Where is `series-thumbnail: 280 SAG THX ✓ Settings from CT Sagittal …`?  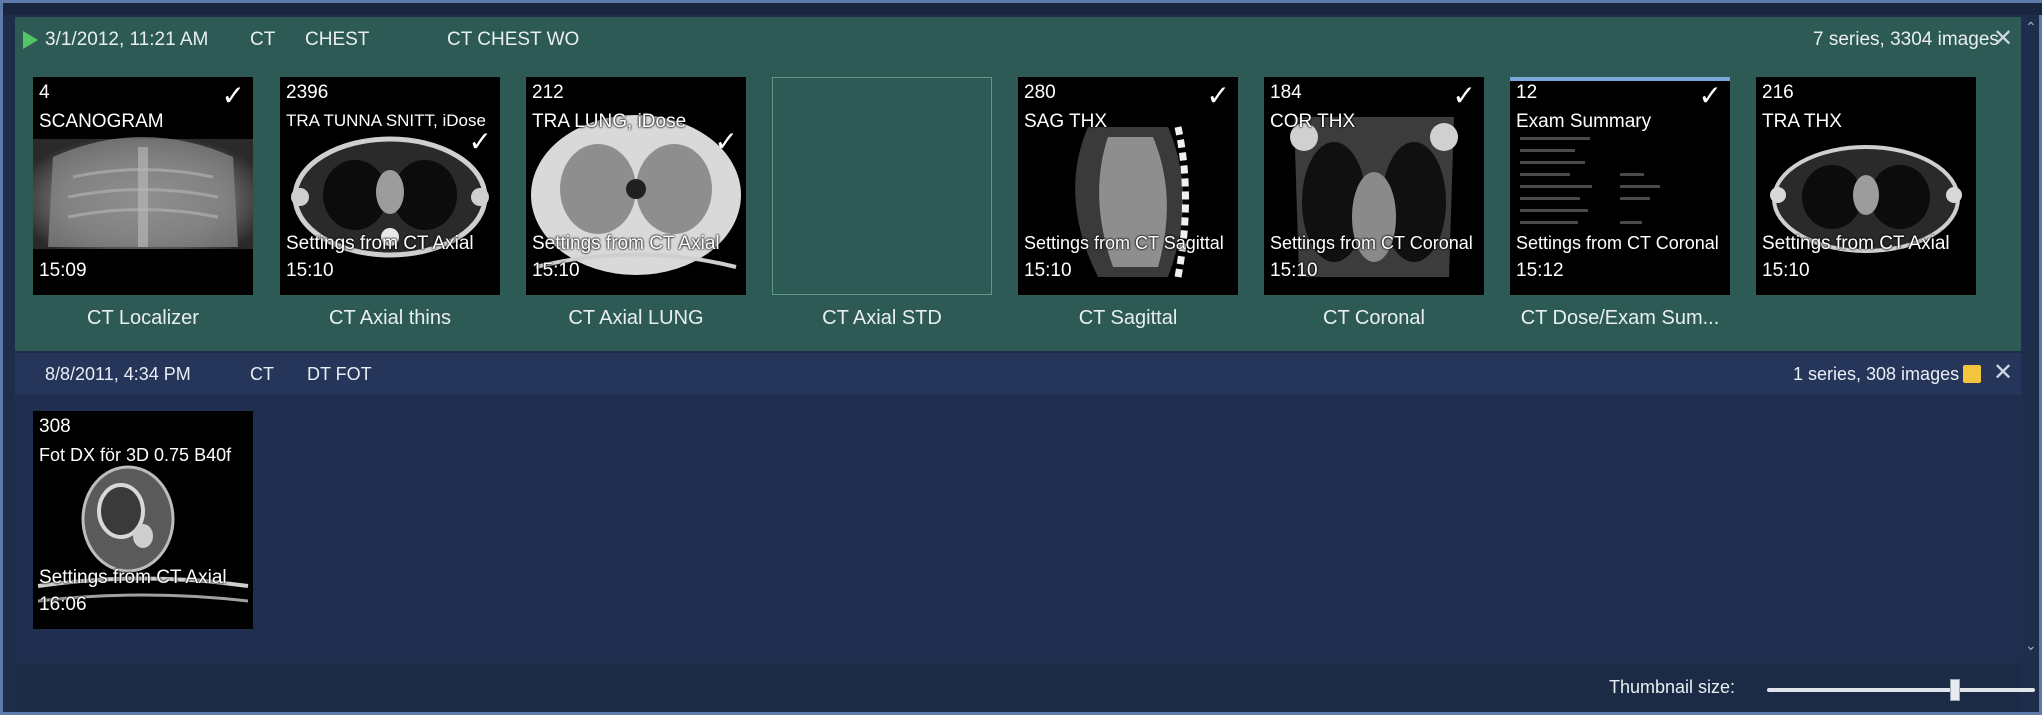 series-thumbnail: 280 SAG THX ✓ Settings from CT Sagittal … is located at coordinates (1128, 186).